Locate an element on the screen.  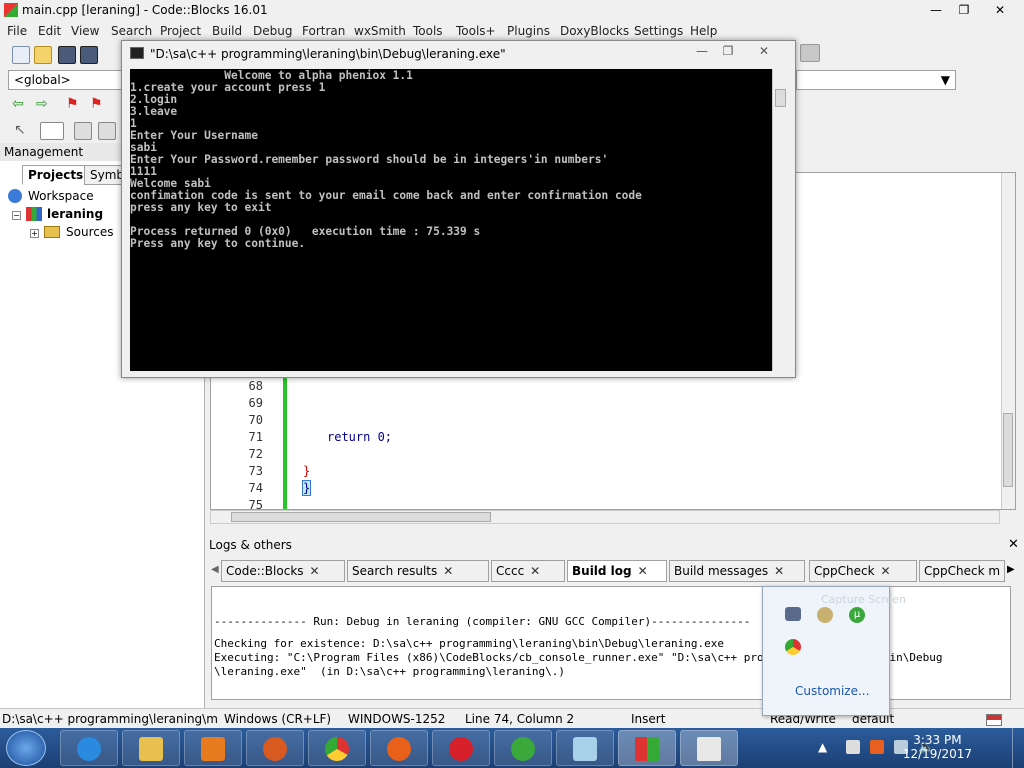
clock: 3:33 PM 12/19/2017 is located at coordinates (937, 747).